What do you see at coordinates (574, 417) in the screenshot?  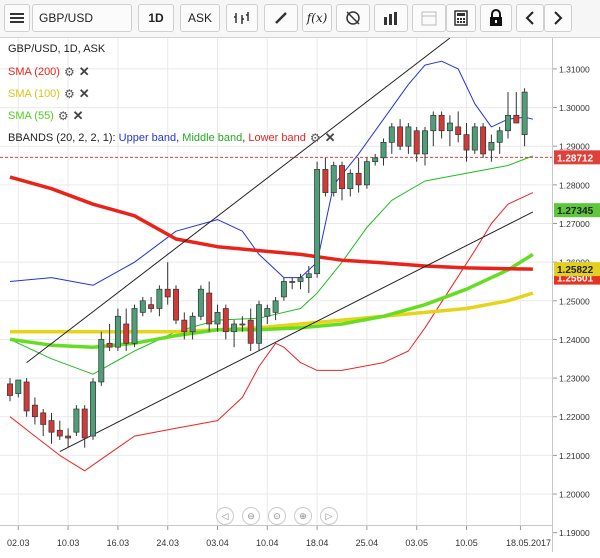 I see `y-tick-label: 1.22000` at bounding box center [574, 417].